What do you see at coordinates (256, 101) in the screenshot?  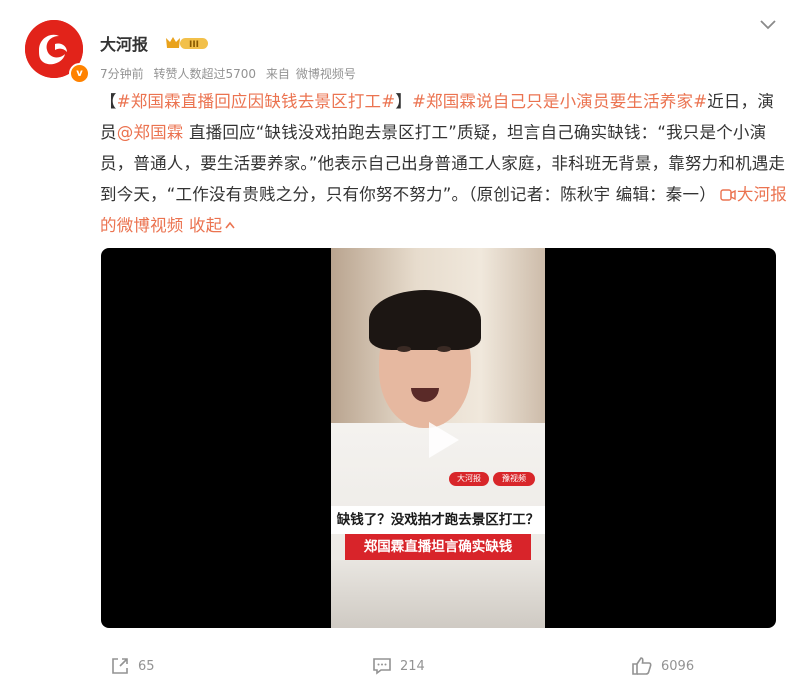 I see `topic-link-1: #郑国霖直播回应因缺钱去景区打工#` at bounding box center [256, 101].